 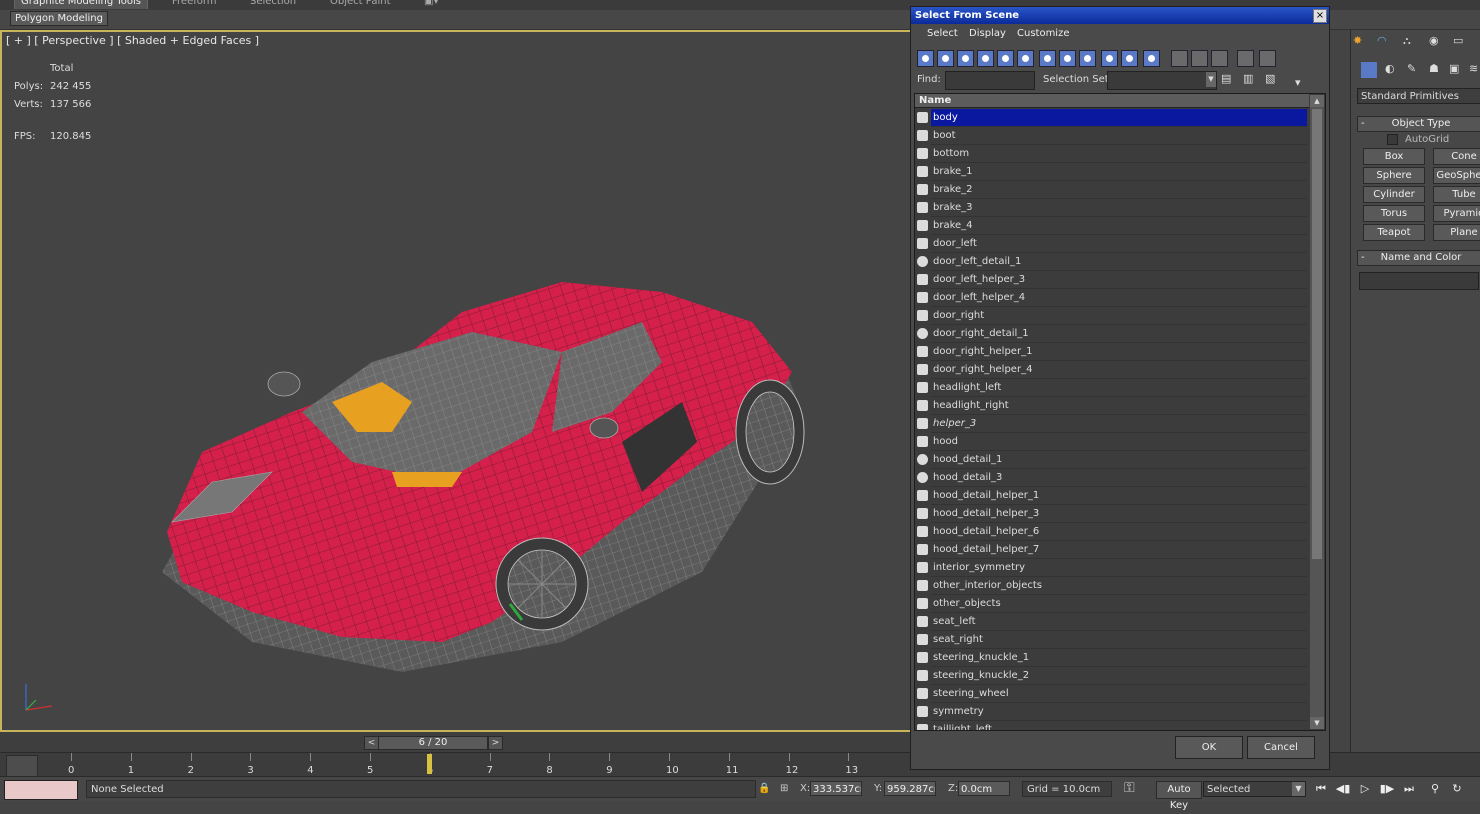 What do you see at coordinates (1394, 175) in the screenshot?
I see `sphere-button: Sphere` at bounding box center [1394, 175].